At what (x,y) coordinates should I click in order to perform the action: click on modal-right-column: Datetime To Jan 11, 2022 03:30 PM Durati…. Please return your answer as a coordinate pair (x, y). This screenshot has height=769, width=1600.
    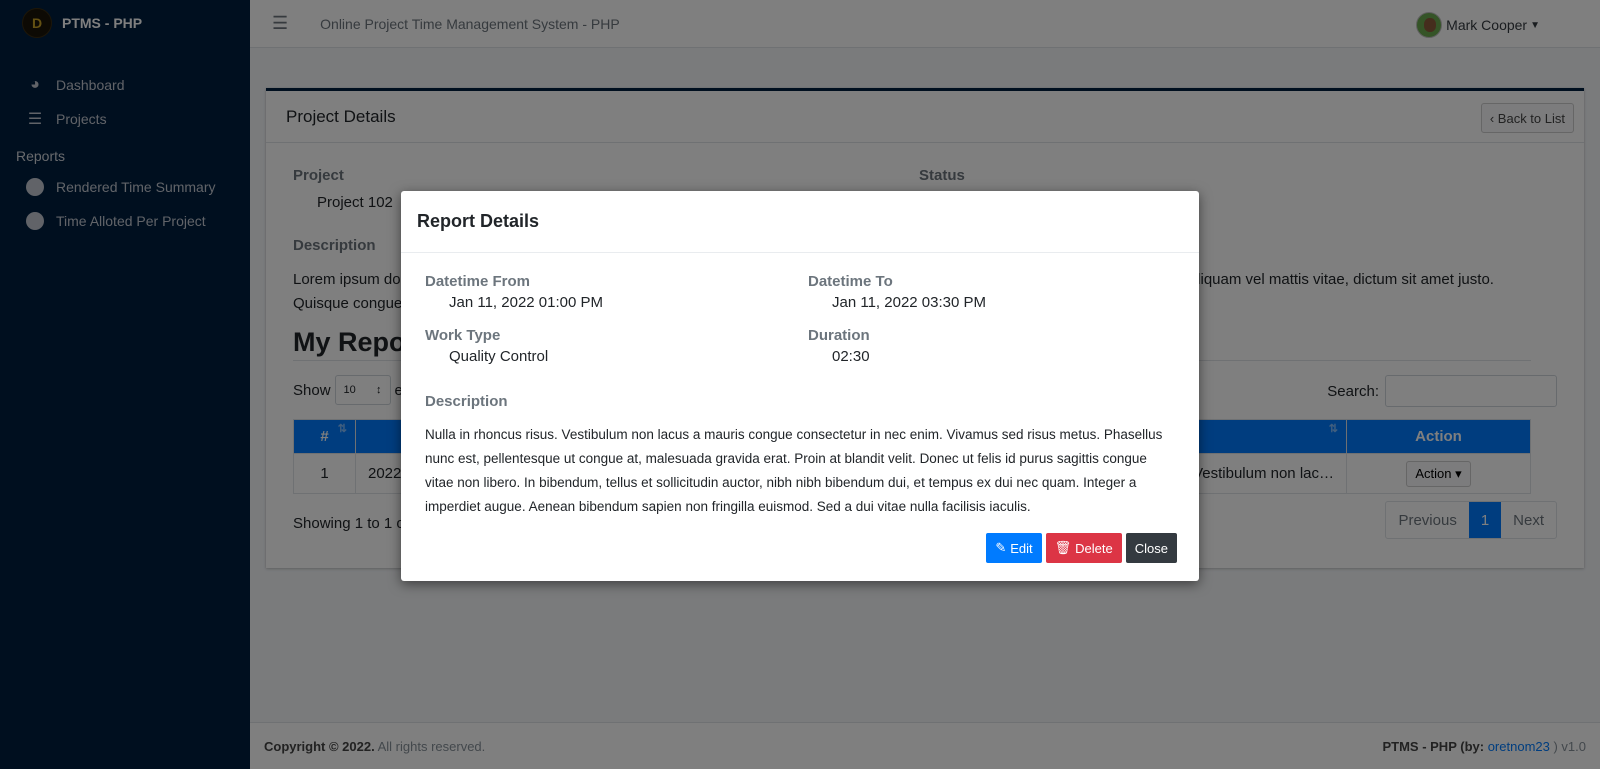
    Looking at the image, I should click on (897, 327).